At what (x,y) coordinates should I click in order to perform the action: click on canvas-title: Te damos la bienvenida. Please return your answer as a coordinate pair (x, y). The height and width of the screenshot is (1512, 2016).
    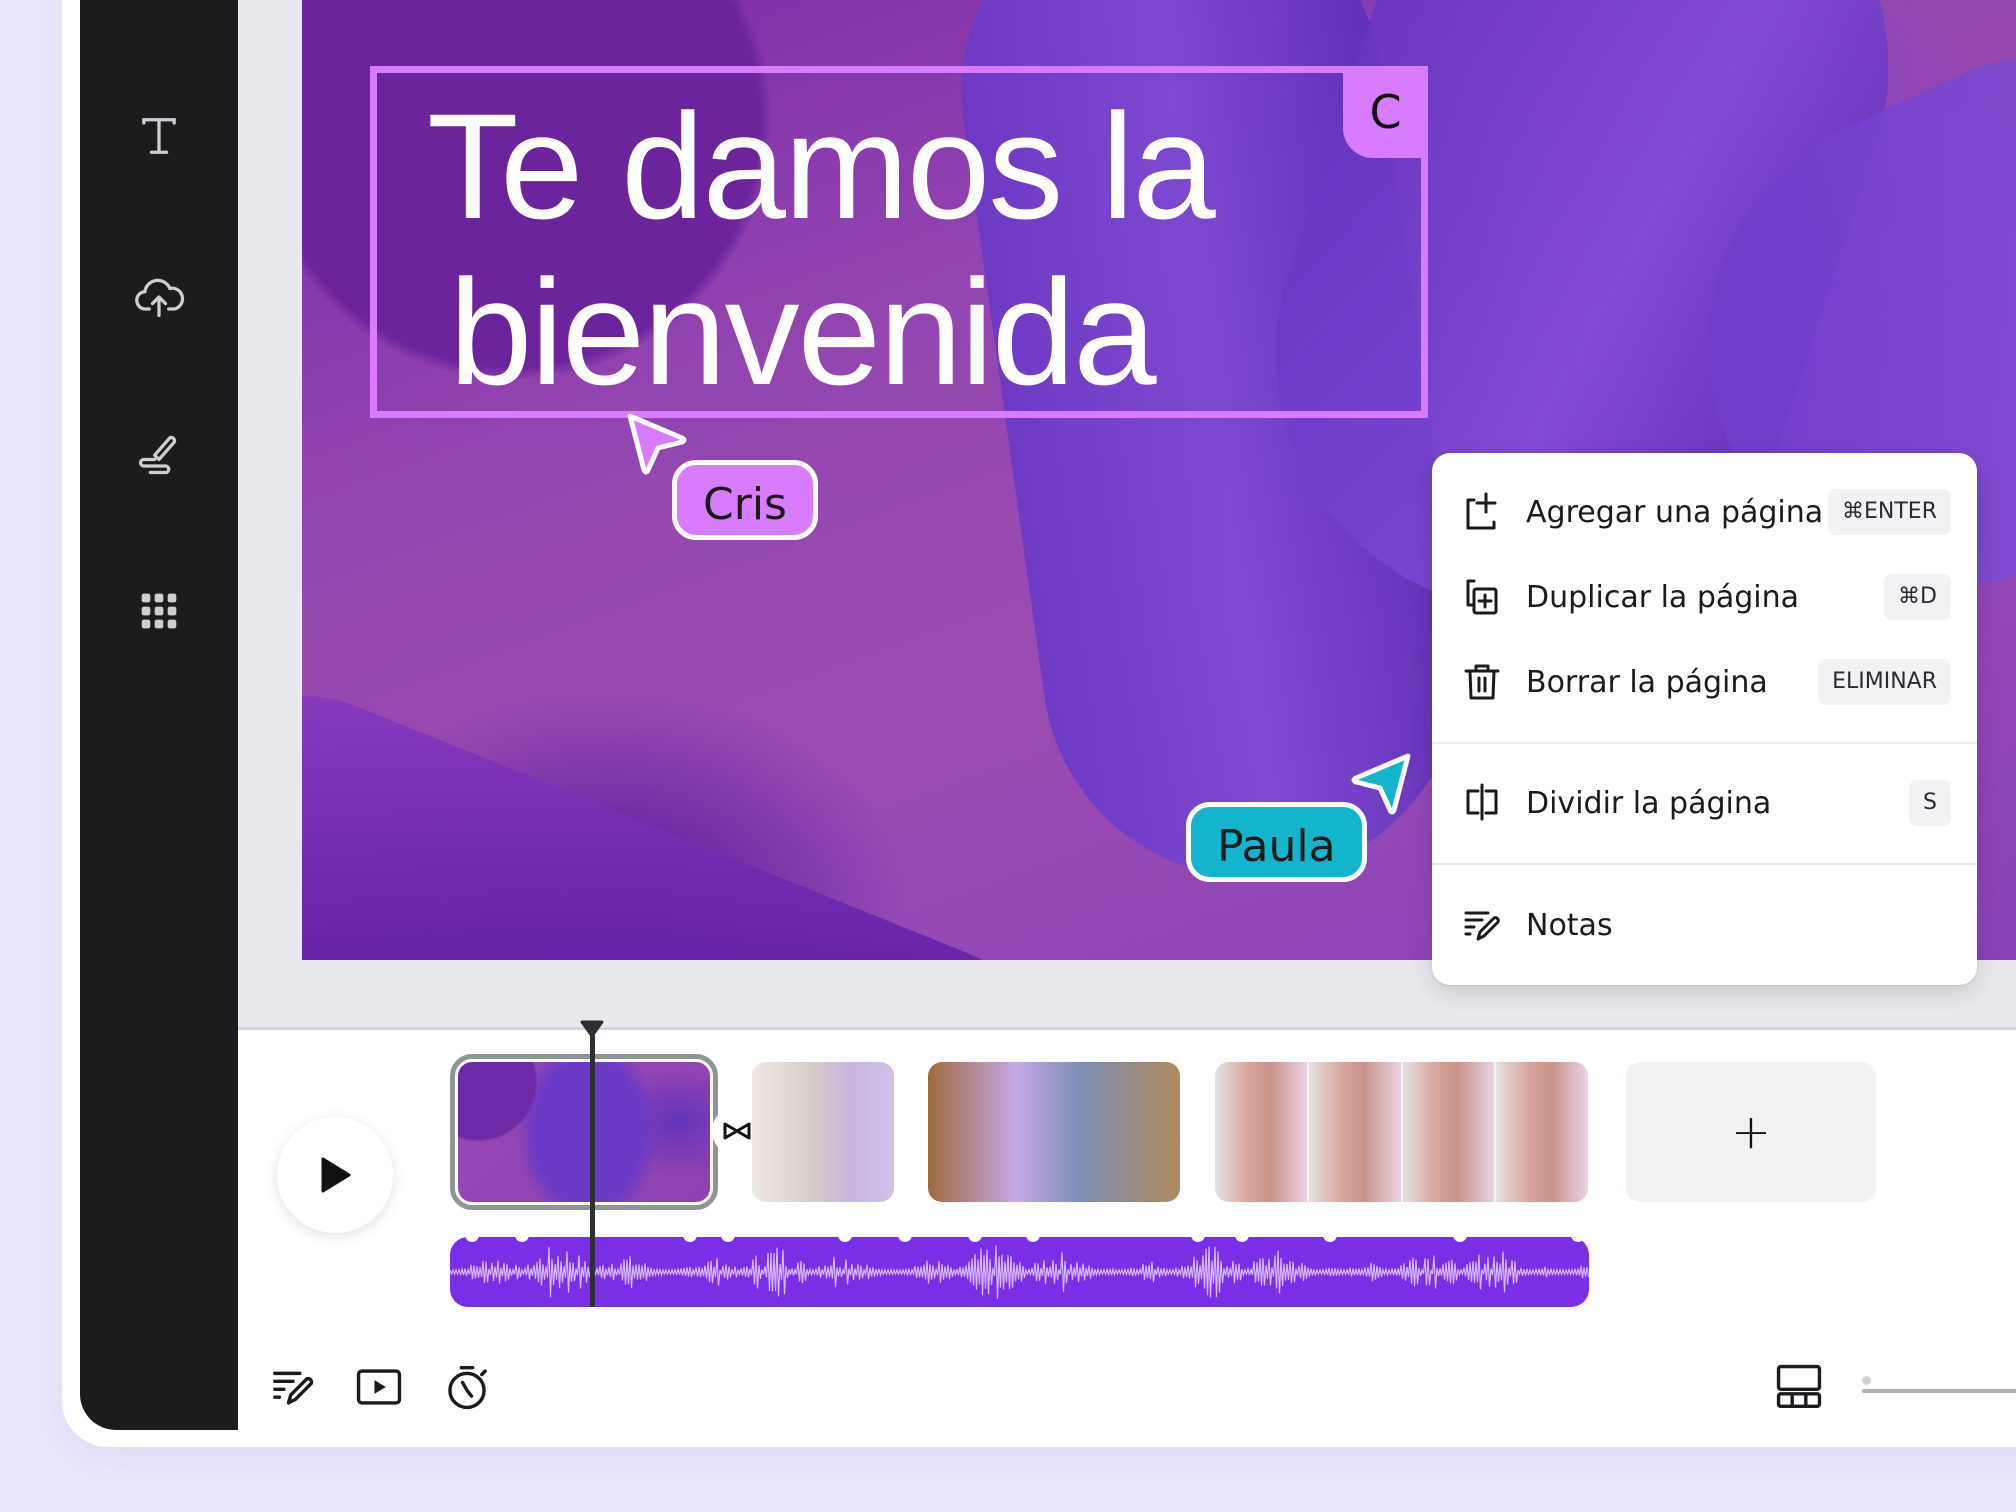
    Looking at the image, I should click on (922, 249).